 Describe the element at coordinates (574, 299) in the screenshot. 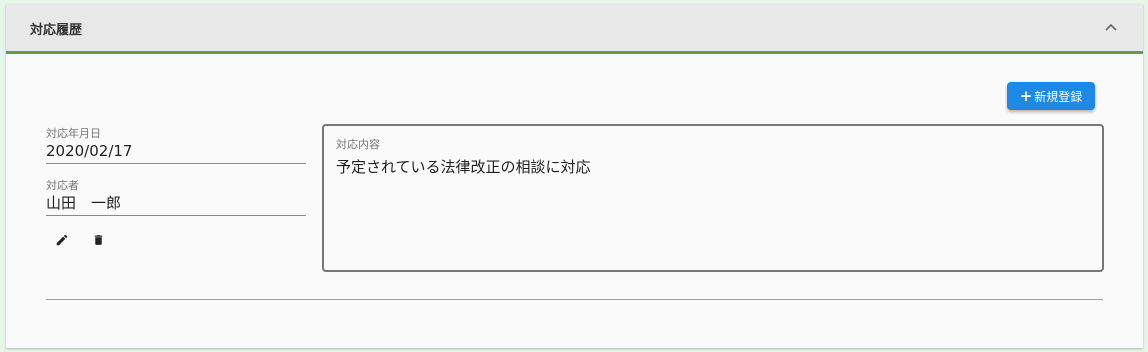

I see `divider` at that location.